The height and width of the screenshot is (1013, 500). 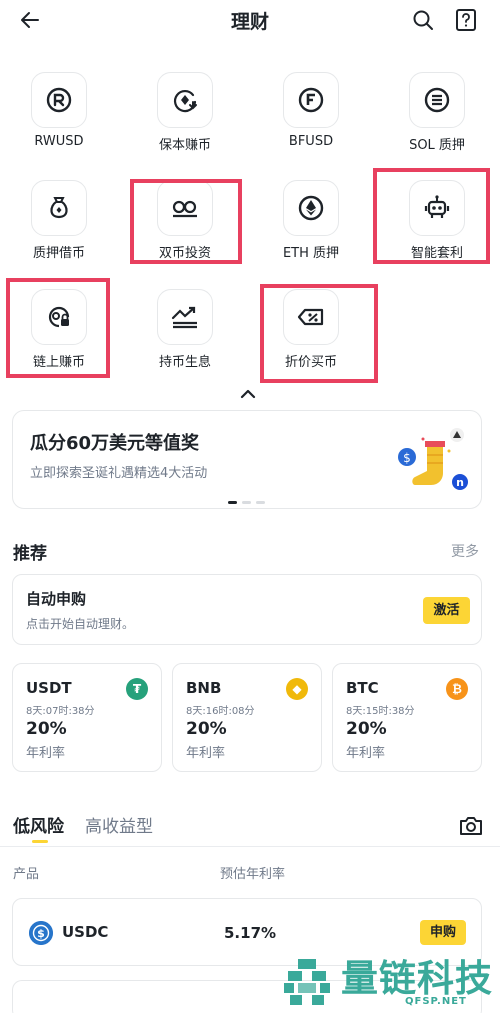 What do you see at coordinates (250, 846) in the screenshot?
I see `divider` at bounding box center [250, 846].